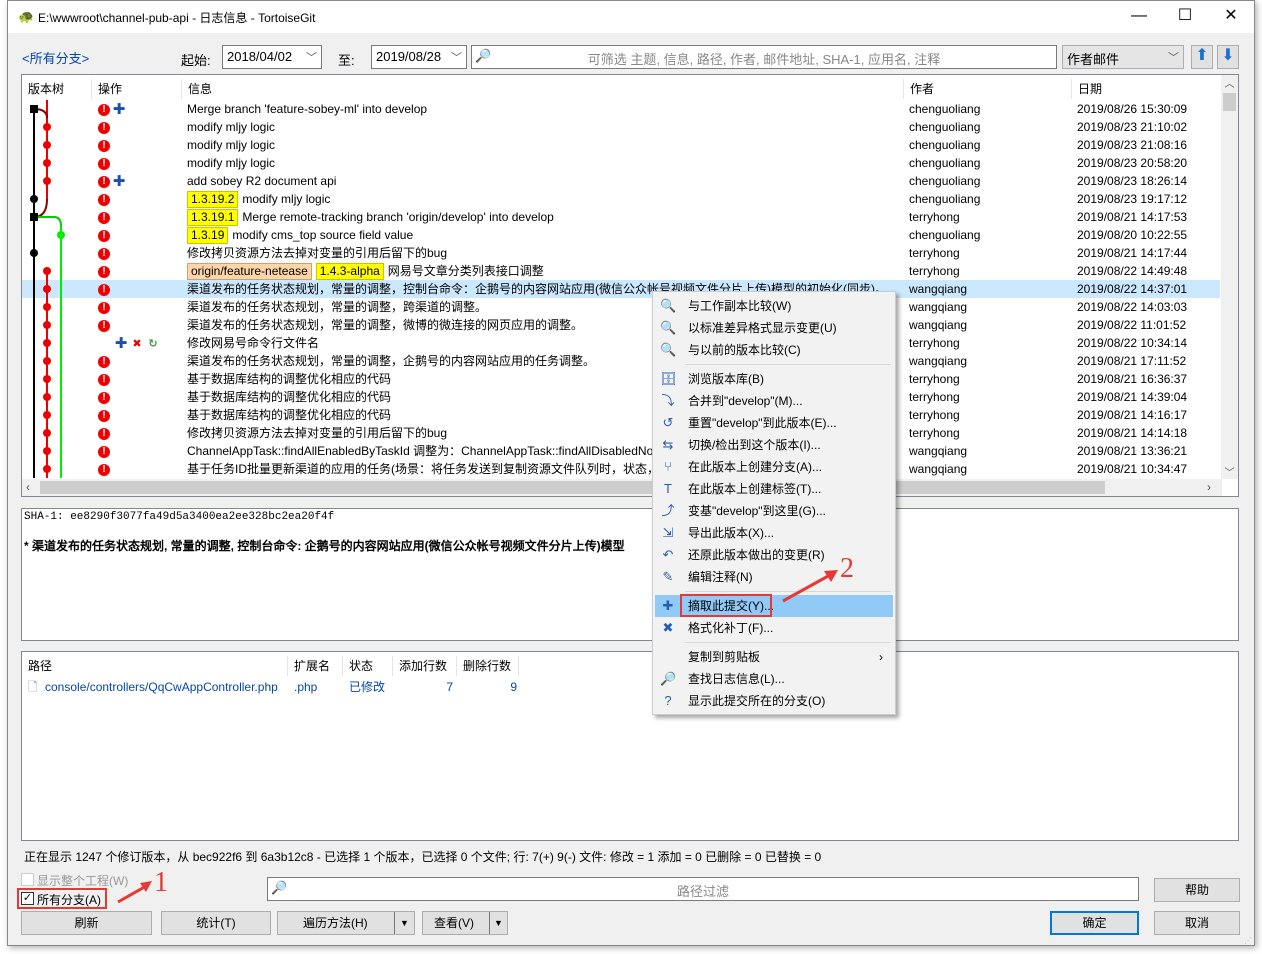 This screenshot has width=1262, height=954. What do you see at coordinates (1197, 923) in the screenshot?
I see `cancel-button: 取消` at bounding box center [1197, 923].